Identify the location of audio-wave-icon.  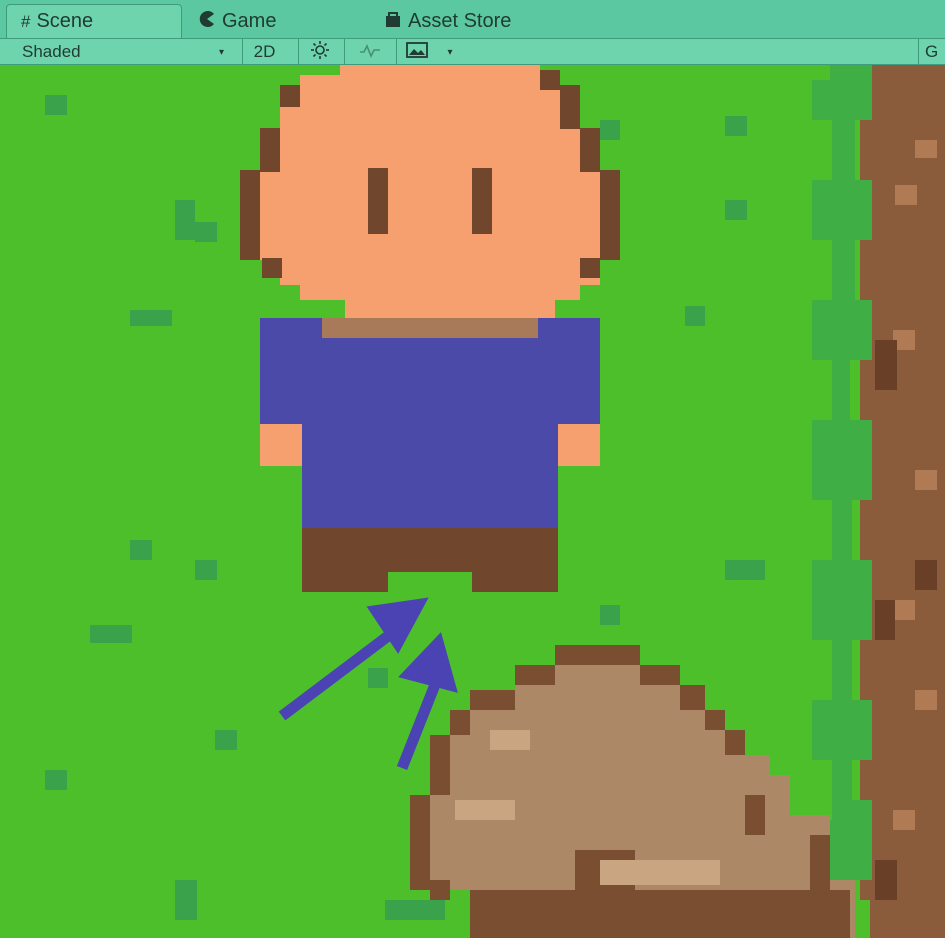
(370, 52).